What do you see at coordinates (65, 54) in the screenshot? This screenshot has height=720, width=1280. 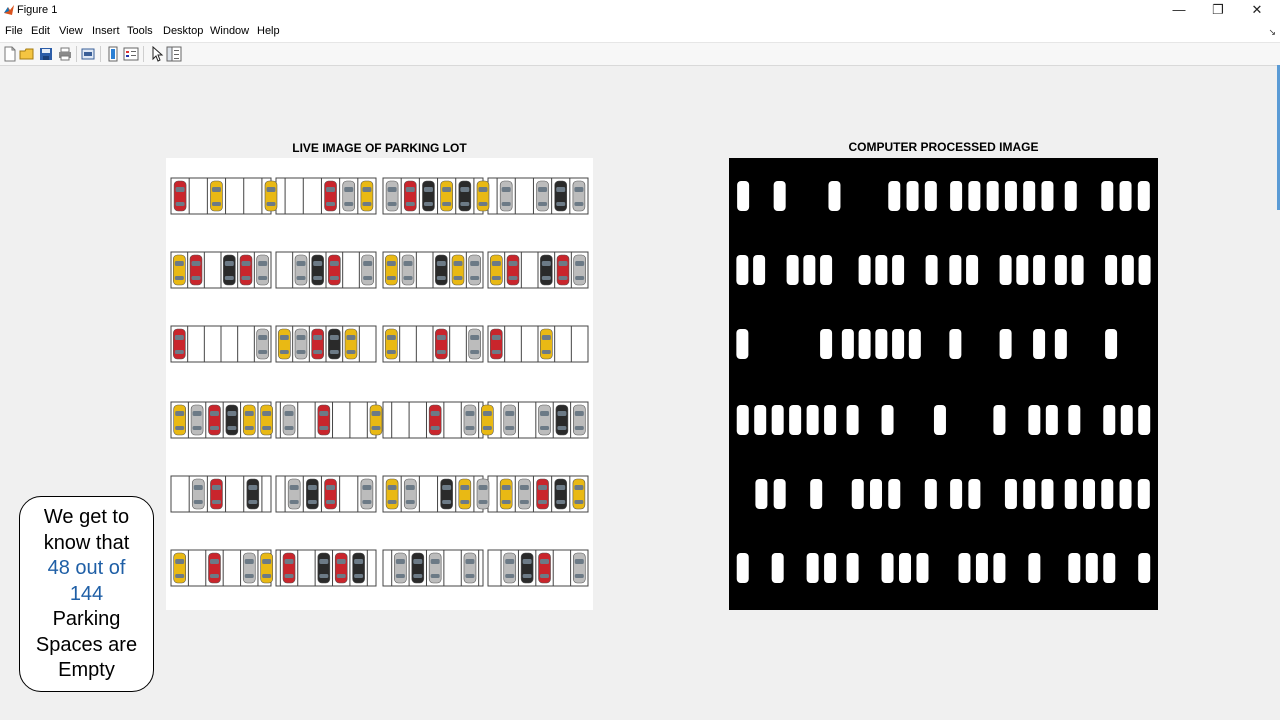 I see `print-icon` at bounding box center [65, 54].